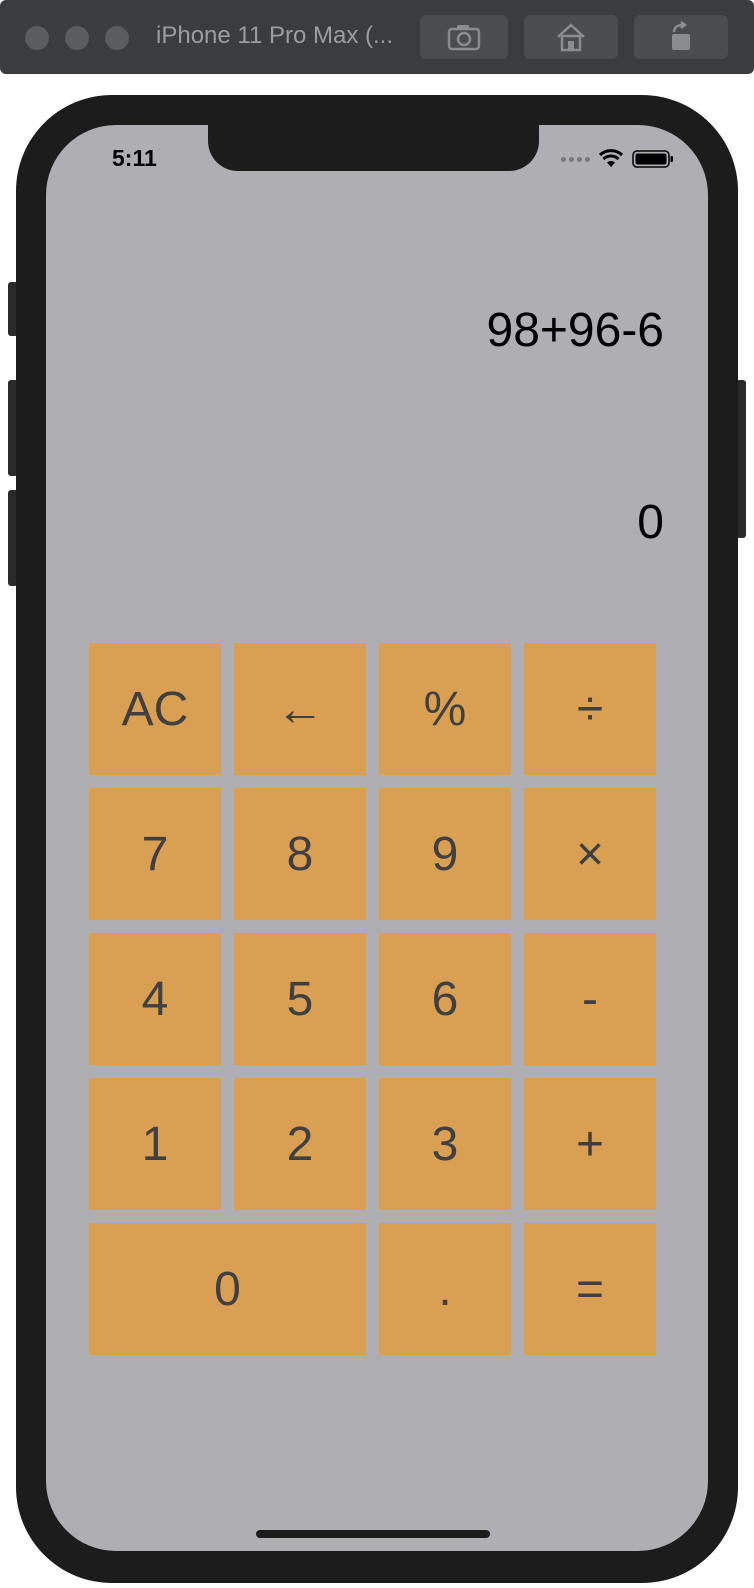  I want to click on rotate-icon, so click(681, 35).